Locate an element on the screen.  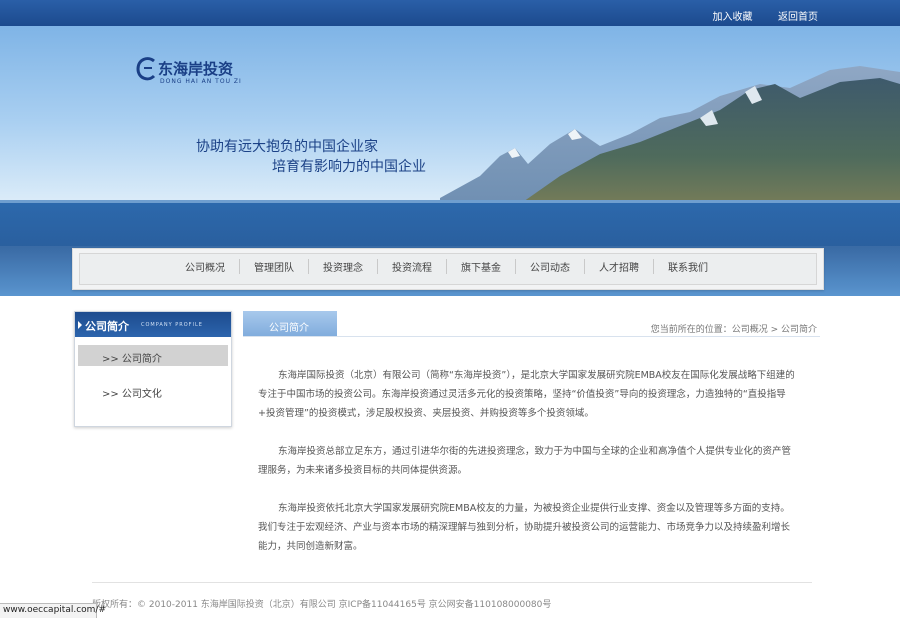
nav-items: 公司概况 管理团队 投资理念 投资流程 旗下基金 公司动态 人才招聘 联系我们 is located at coordinates (446, 266).